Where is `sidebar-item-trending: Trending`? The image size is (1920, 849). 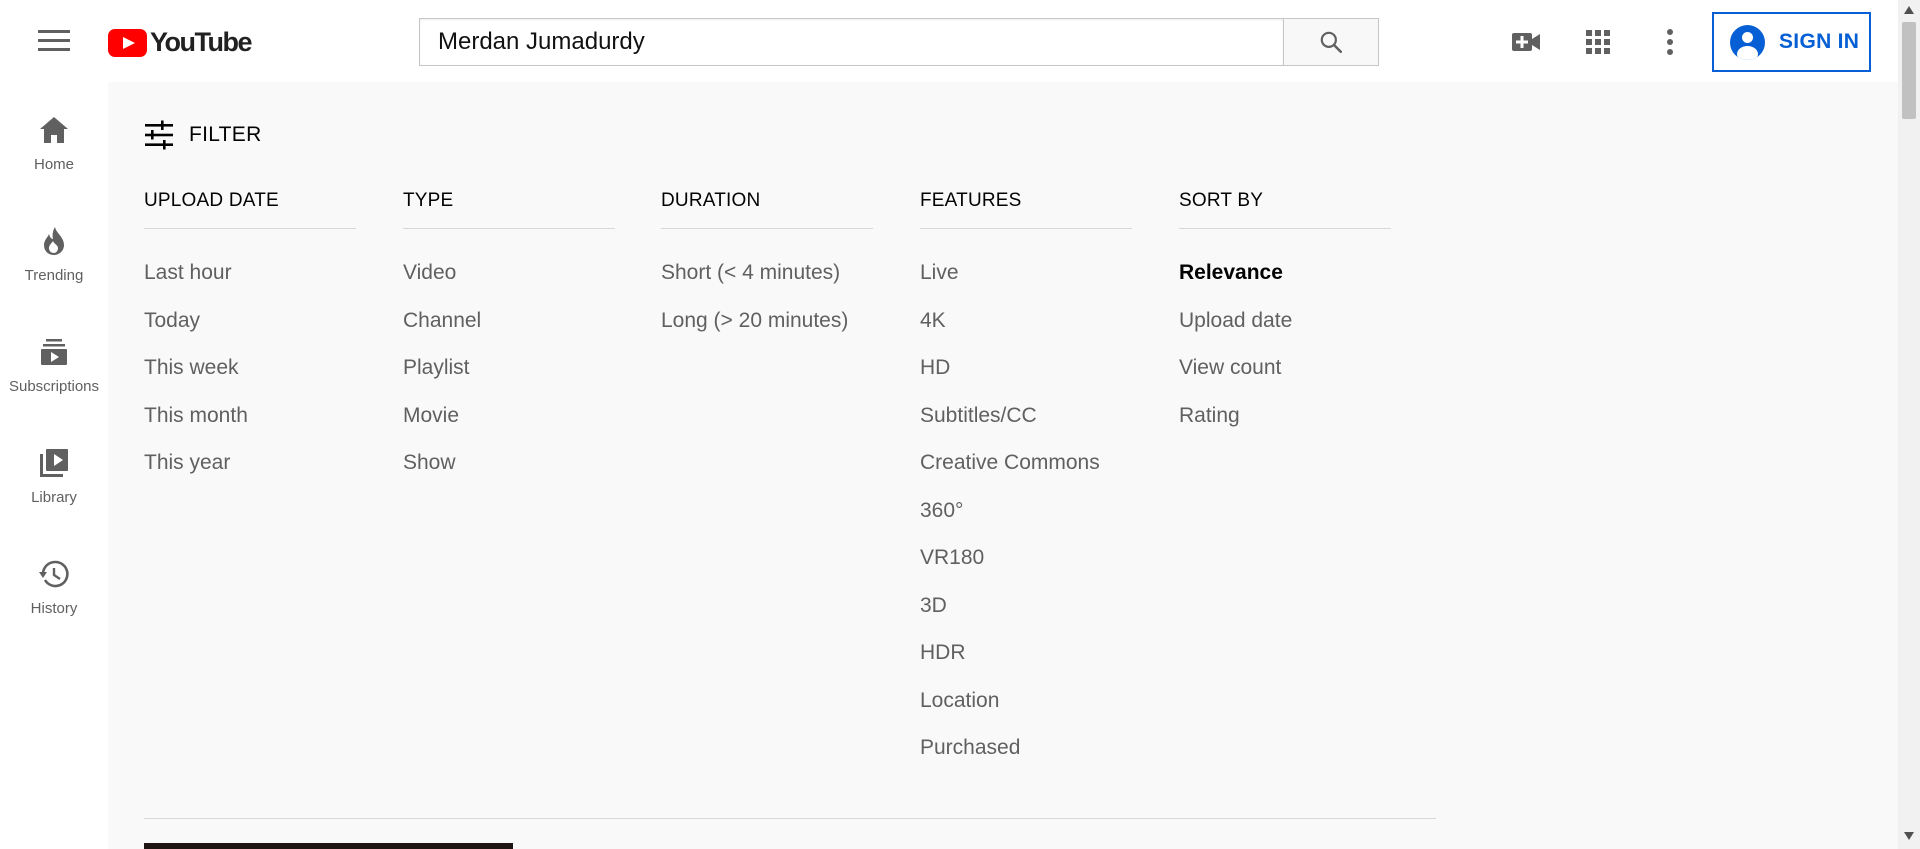 sidebar-item-trending: Trending is located at coordinates (54, 243).